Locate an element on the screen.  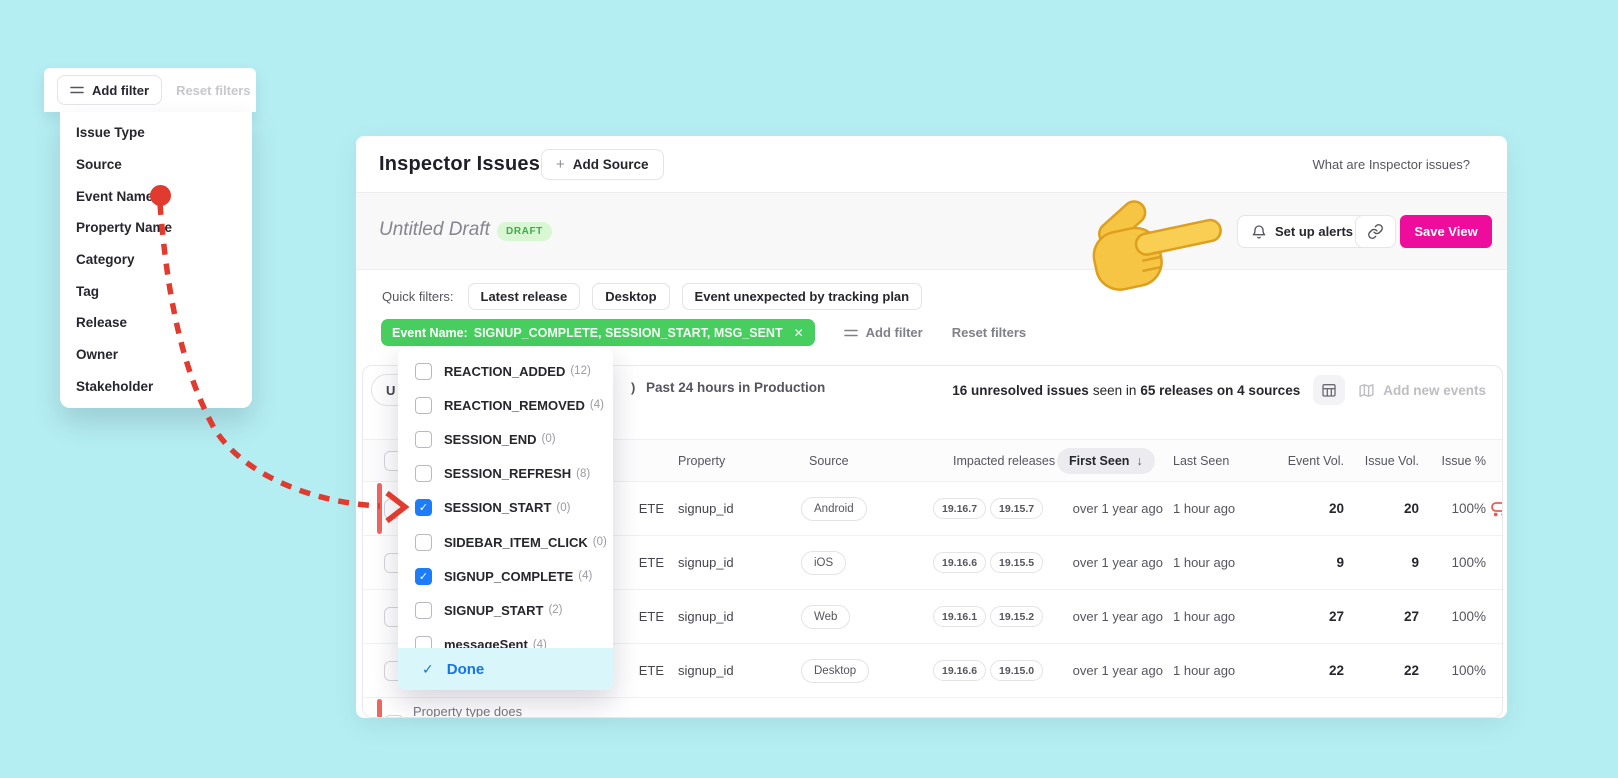
summary-count: 16 unresolved issues is located at coordinates (1020, 390).